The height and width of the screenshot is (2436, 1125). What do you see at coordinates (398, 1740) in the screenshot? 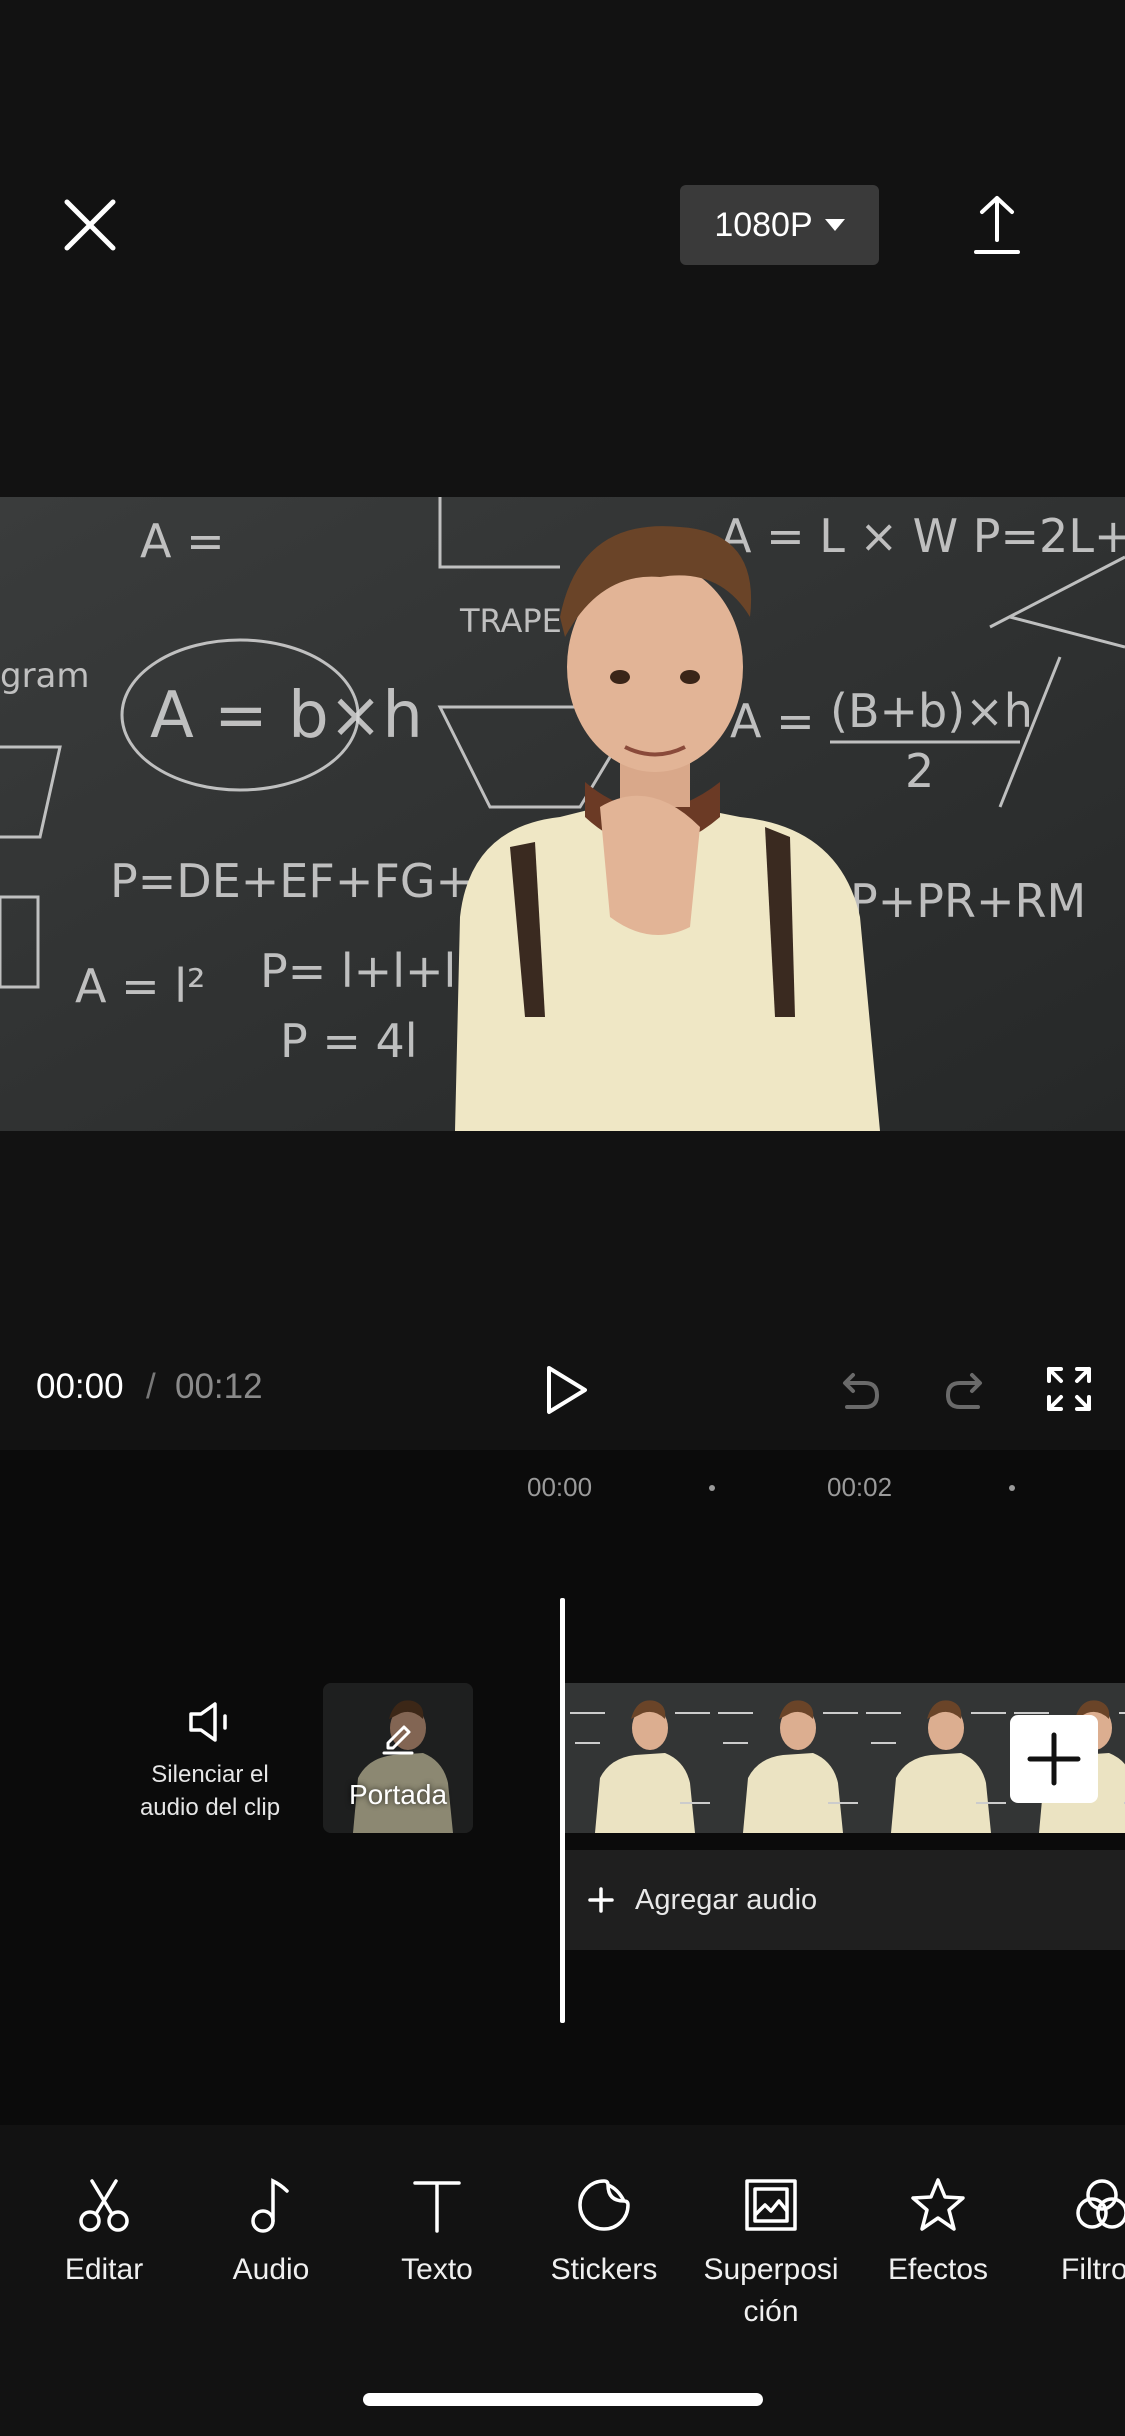
I see `edit-pencil-icon` at bounding box center [398, 1740].